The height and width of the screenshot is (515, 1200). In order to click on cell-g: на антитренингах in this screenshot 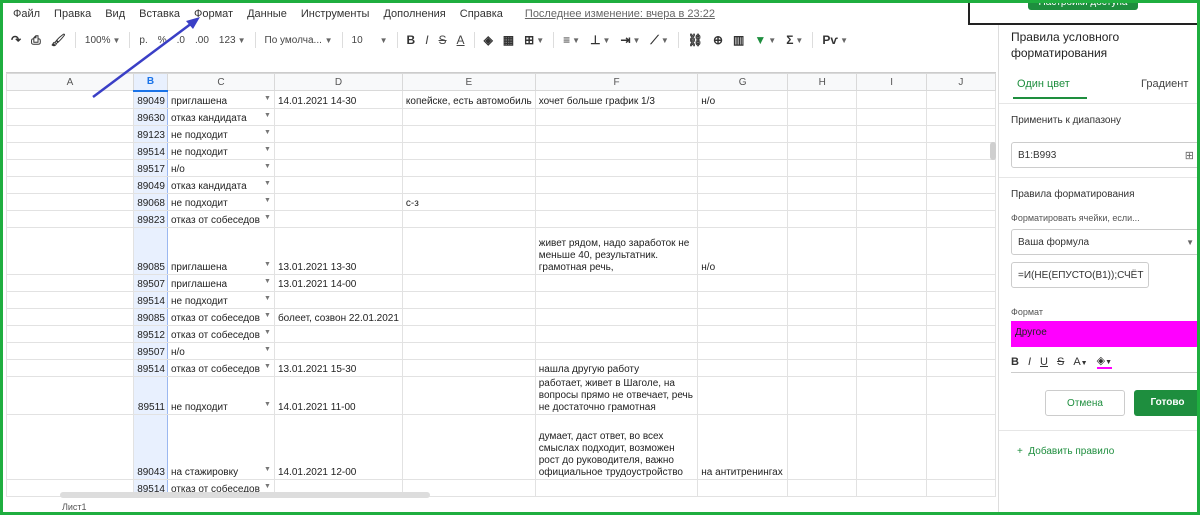, I will do `click(743, 447)`.